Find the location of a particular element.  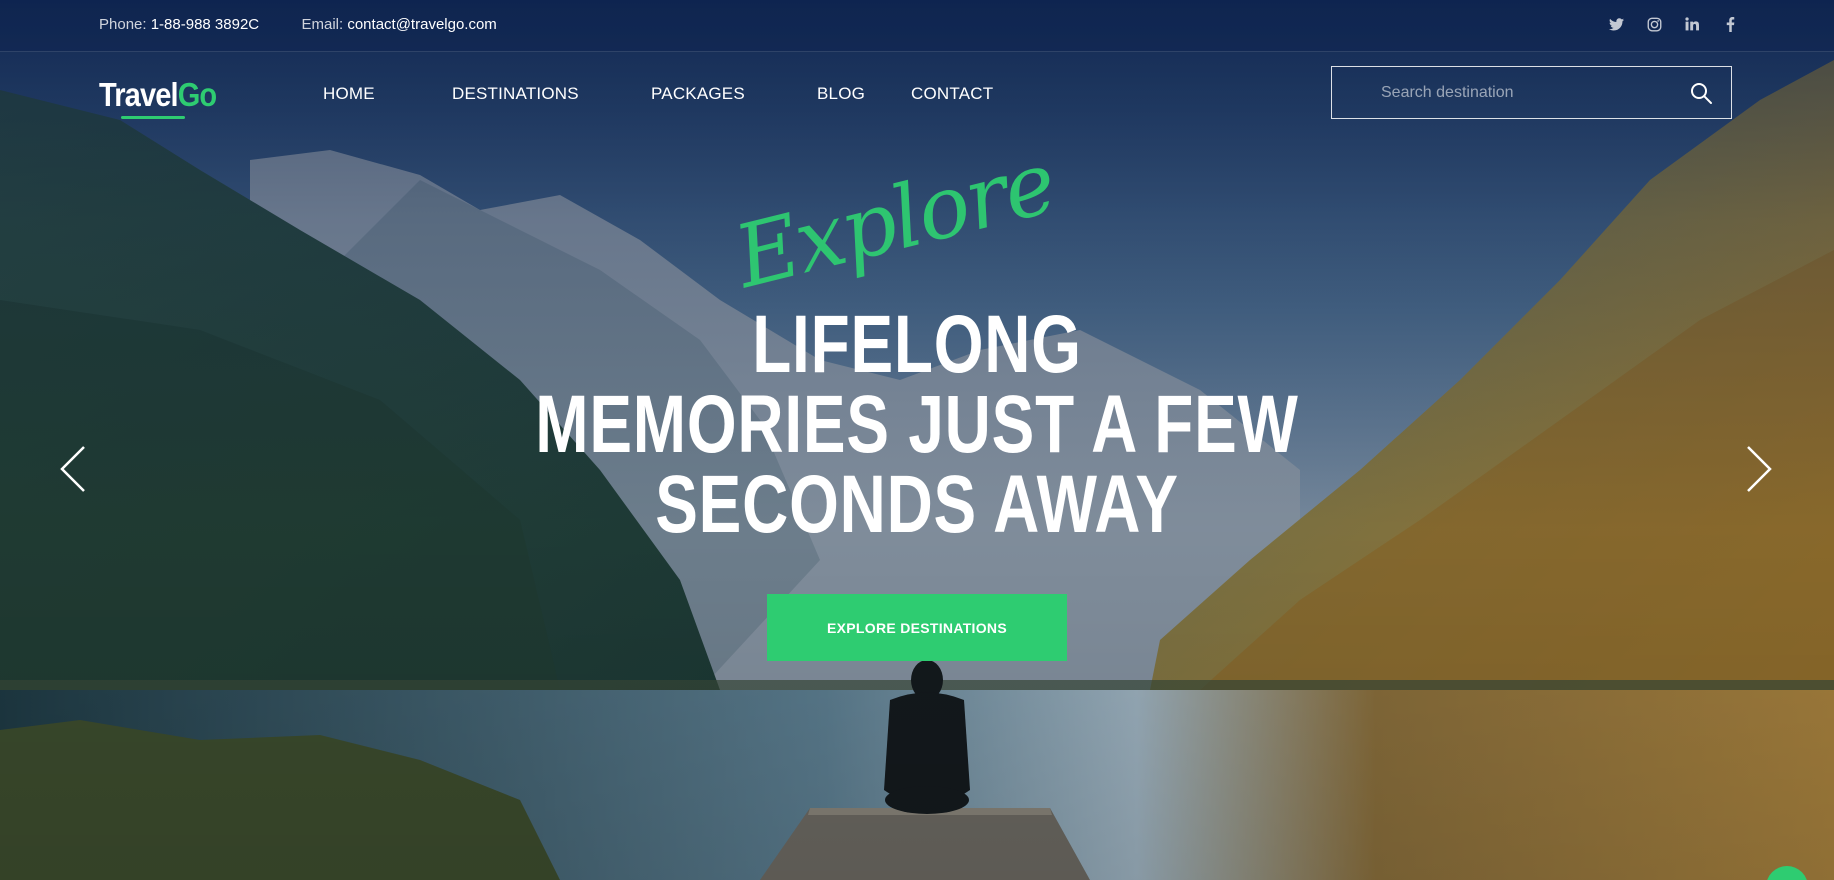

logo-text-go: Go is located at coordinates (197, 94).